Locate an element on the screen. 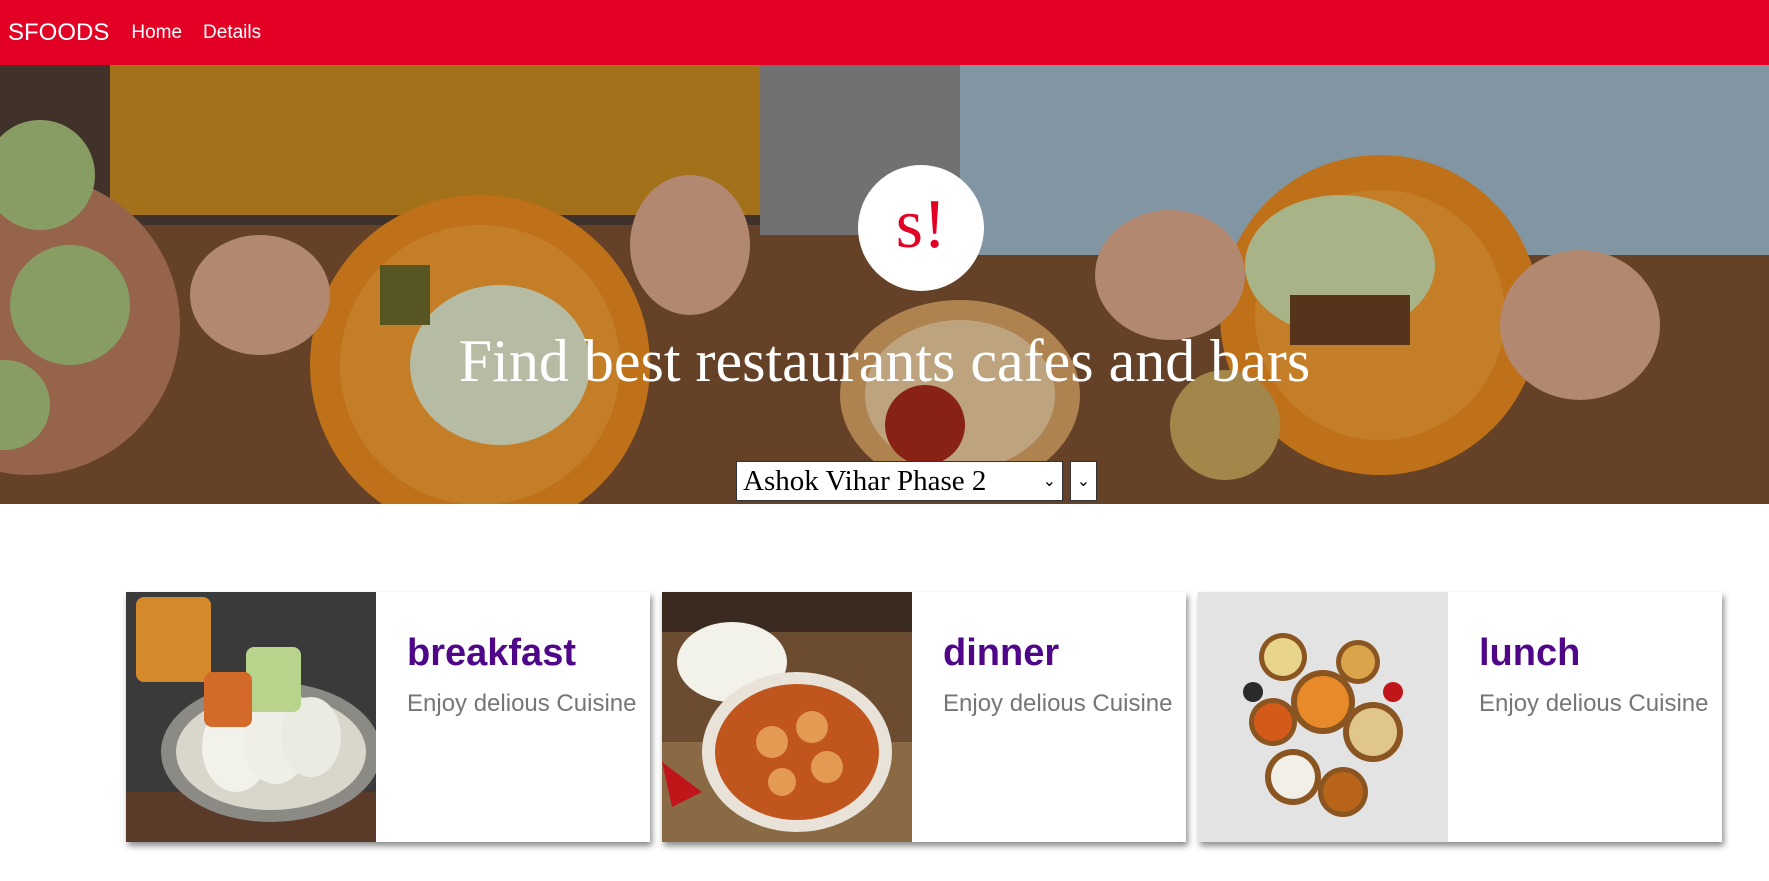  card-title: dinner is located at coordinates (1001, 653).